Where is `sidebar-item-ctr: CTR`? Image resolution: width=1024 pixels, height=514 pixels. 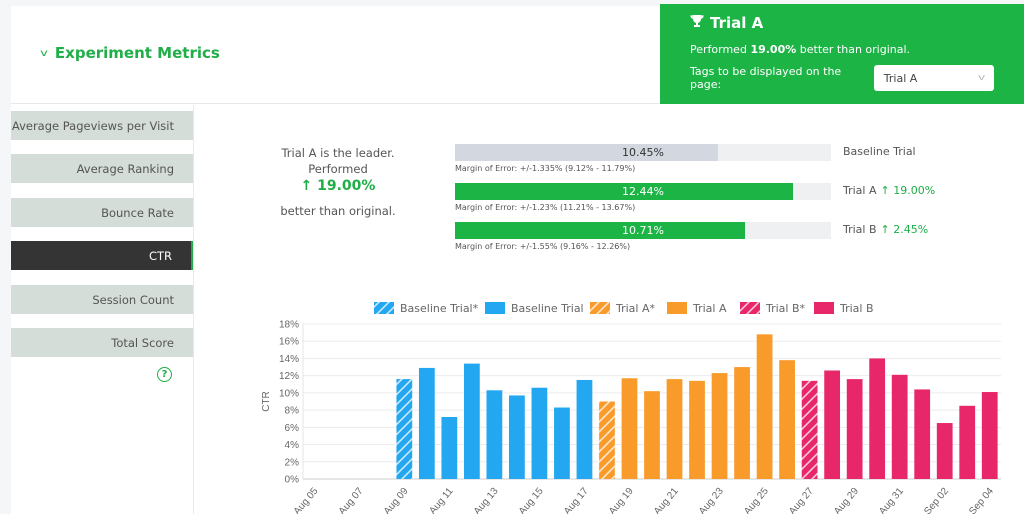
sidebar-item-ctr: CTR is located at coordinates (102, 255).